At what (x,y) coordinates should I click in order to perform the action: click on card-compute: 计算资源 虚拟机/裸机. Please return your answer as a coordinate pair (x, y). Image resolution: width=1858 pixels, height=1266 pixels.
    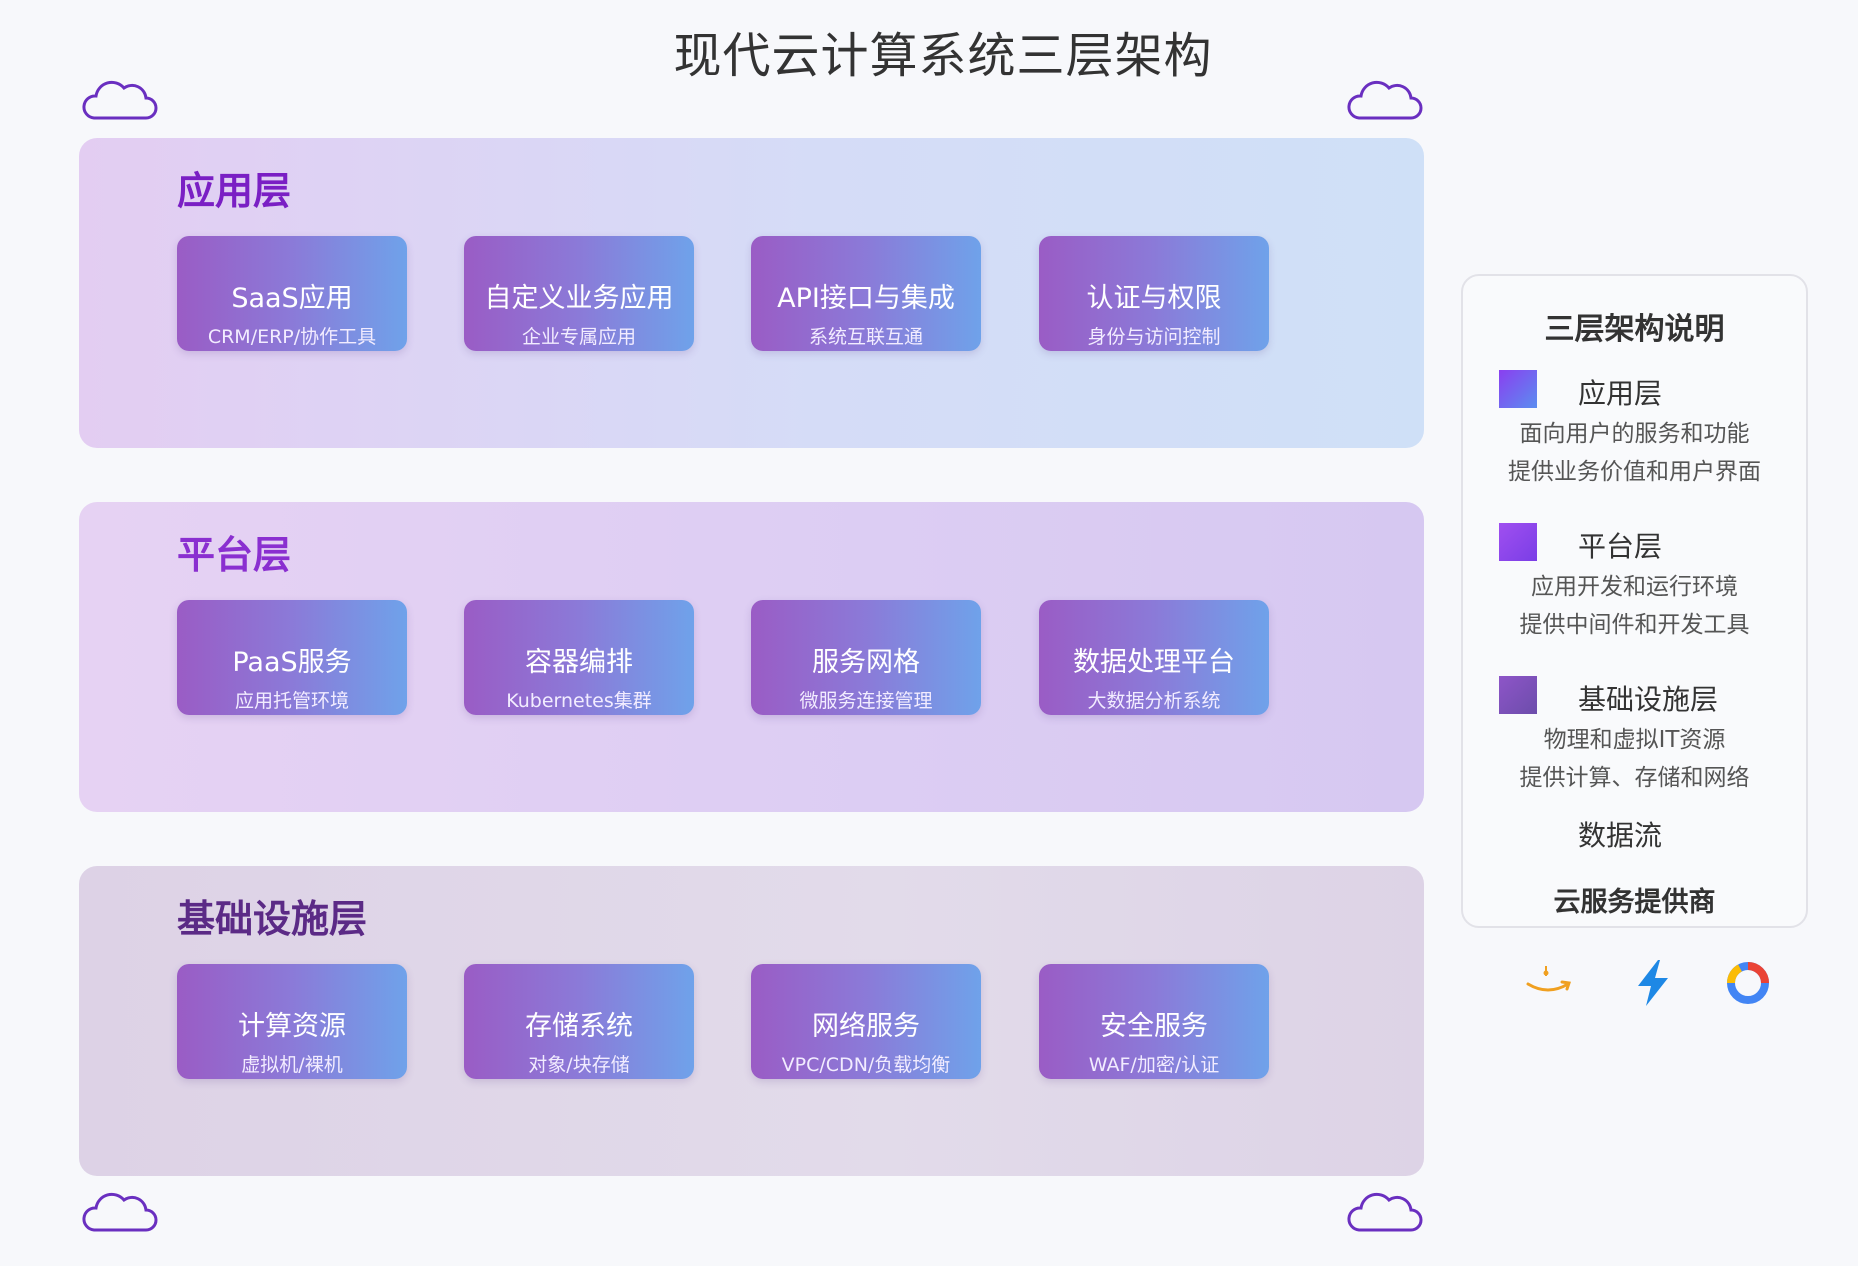
    Looking at the image, I should click on (292, 1021).